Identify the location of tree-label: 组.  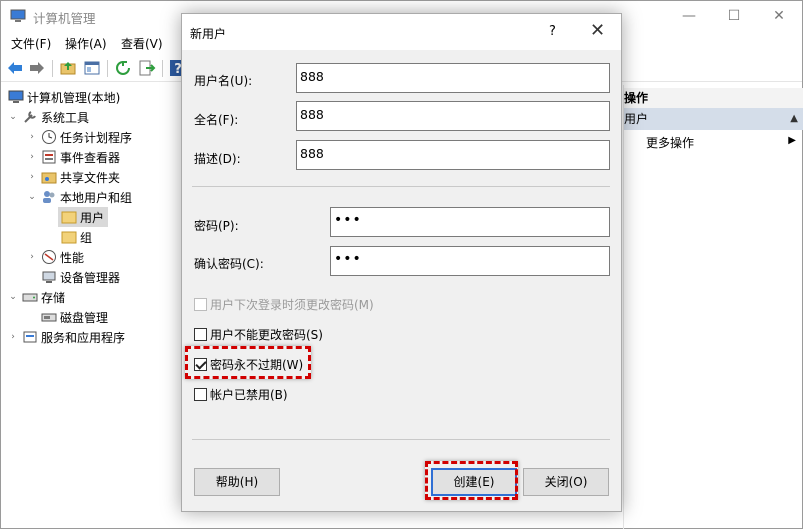
(86, 237).